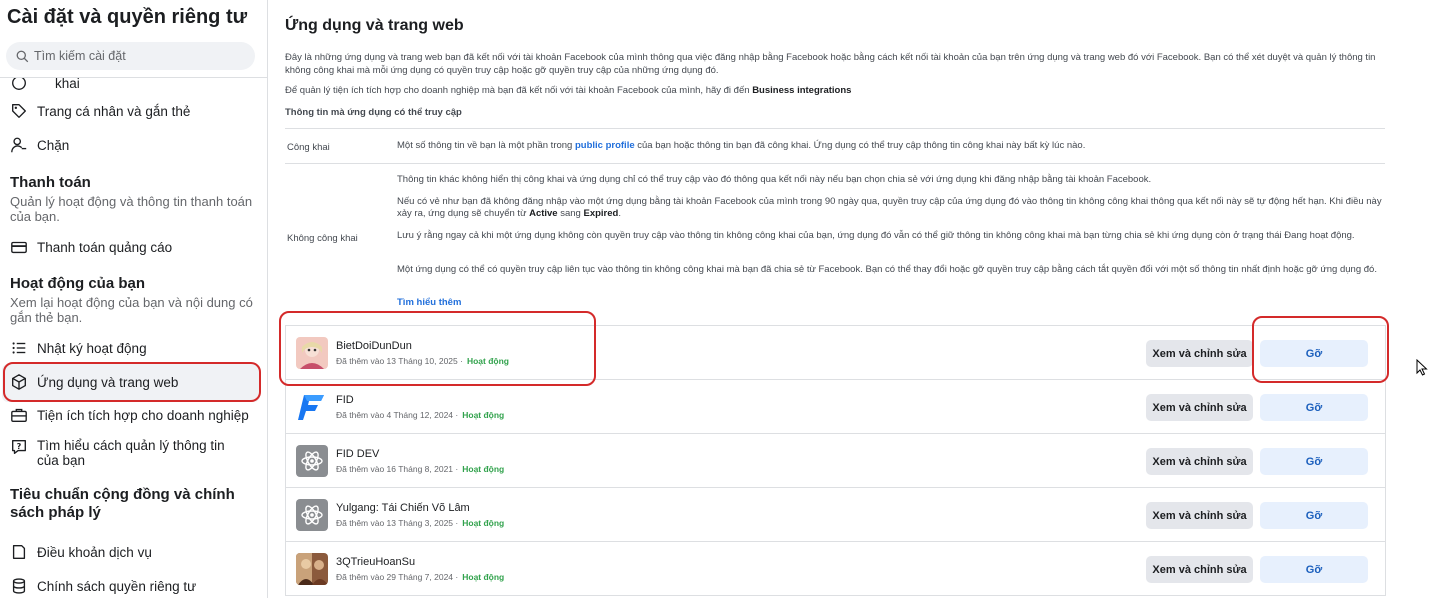  What do you see at coordinates (39, 145) in the screenshot?
I see `sidebar-item-blocking: Chặn` at bounding box center [39, 145].